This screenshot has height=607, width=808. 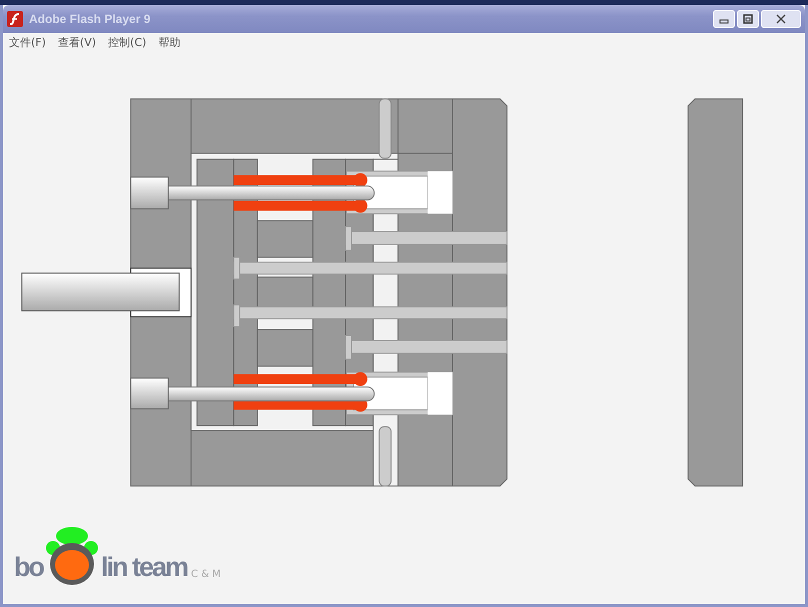 I want to click on logo-tagline: C & M, so click(x=206, y=574).